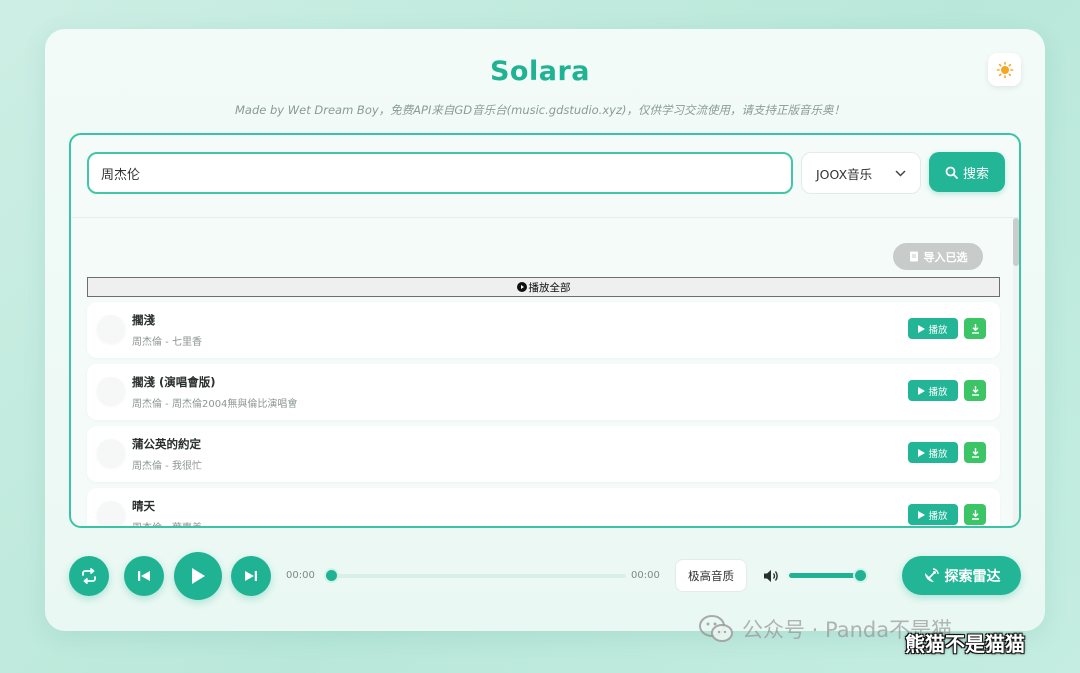 The image size is (1080, 673). What do you see at coordinates (900, 173) in the screenshot?
I see `chevron-down-icon` at bounding box center [900, 173].